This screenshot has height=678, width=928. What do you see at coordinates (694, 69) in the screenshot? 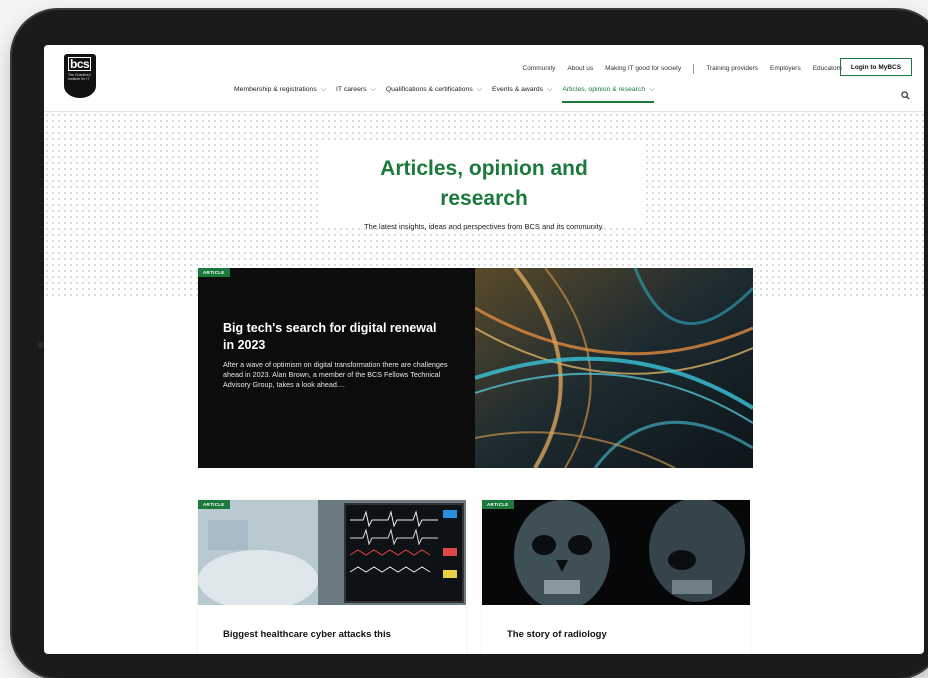
I see `topnav-divider` at bounding box center [694, 69].